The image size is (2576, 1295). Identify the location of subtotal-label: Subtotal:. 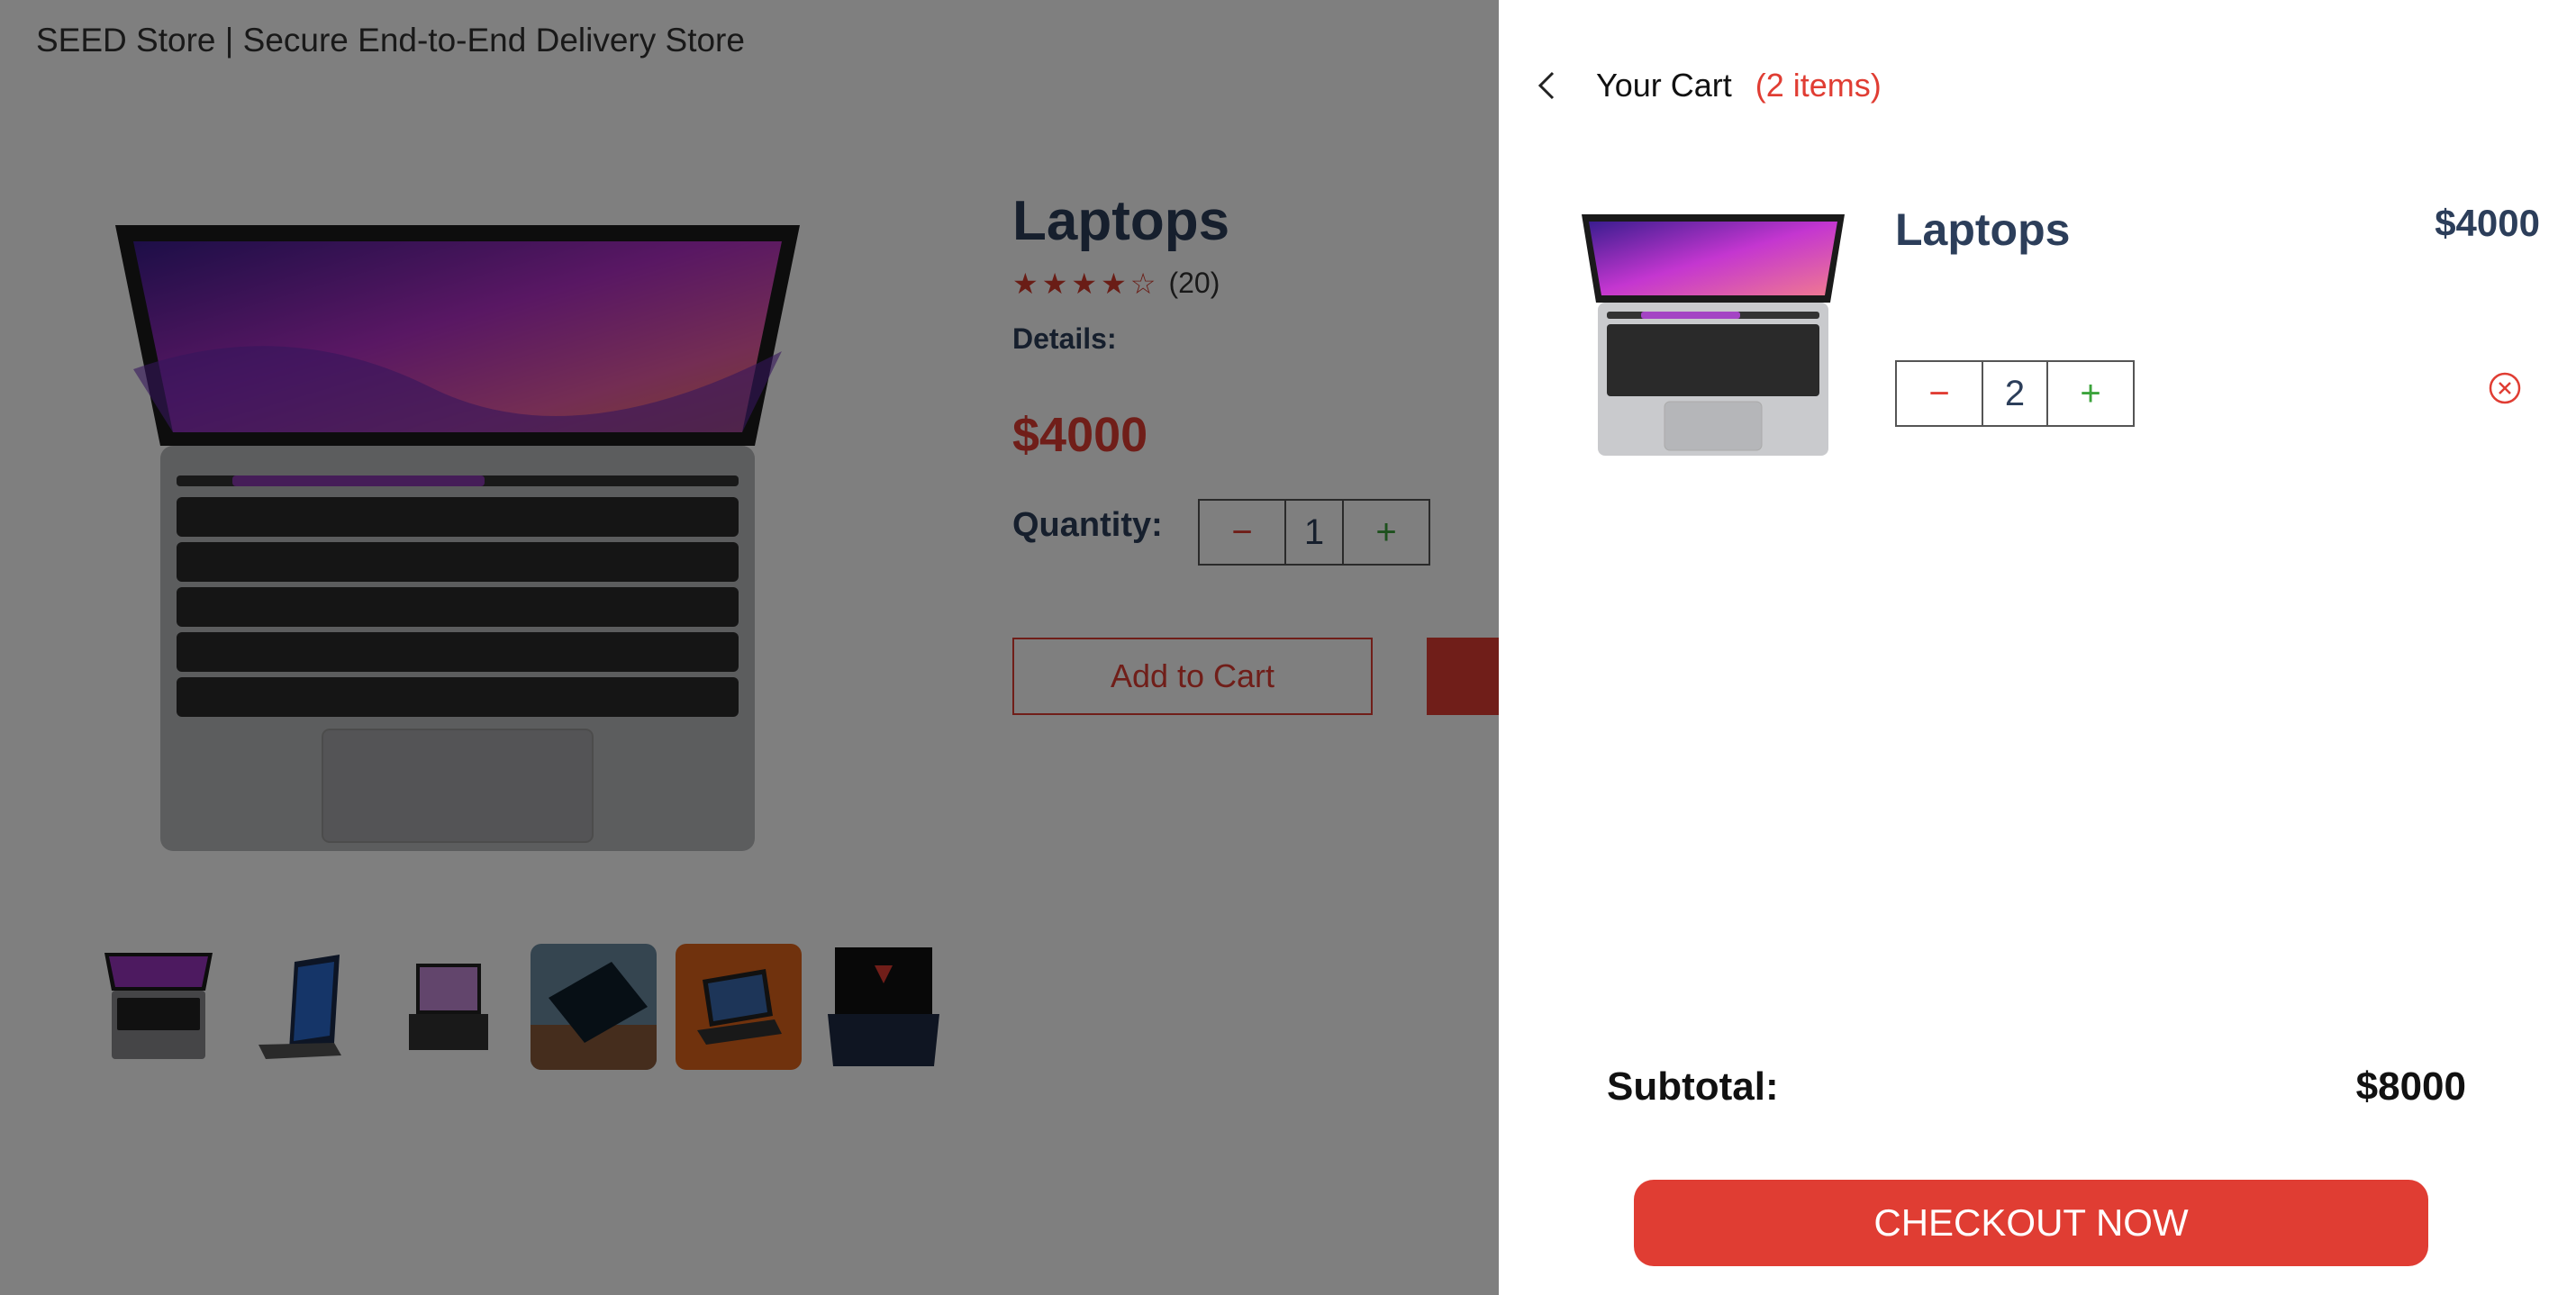
(1693, 1086).